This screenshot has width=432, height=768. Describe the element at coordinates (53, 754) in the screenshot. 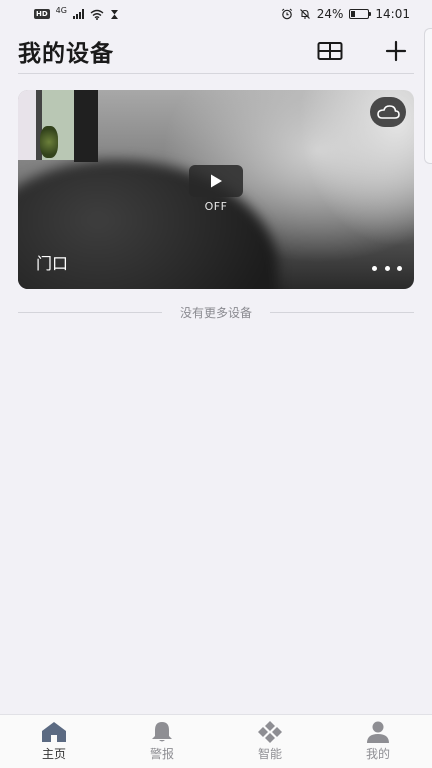

I see `tab-home-label: 主页` at that location.